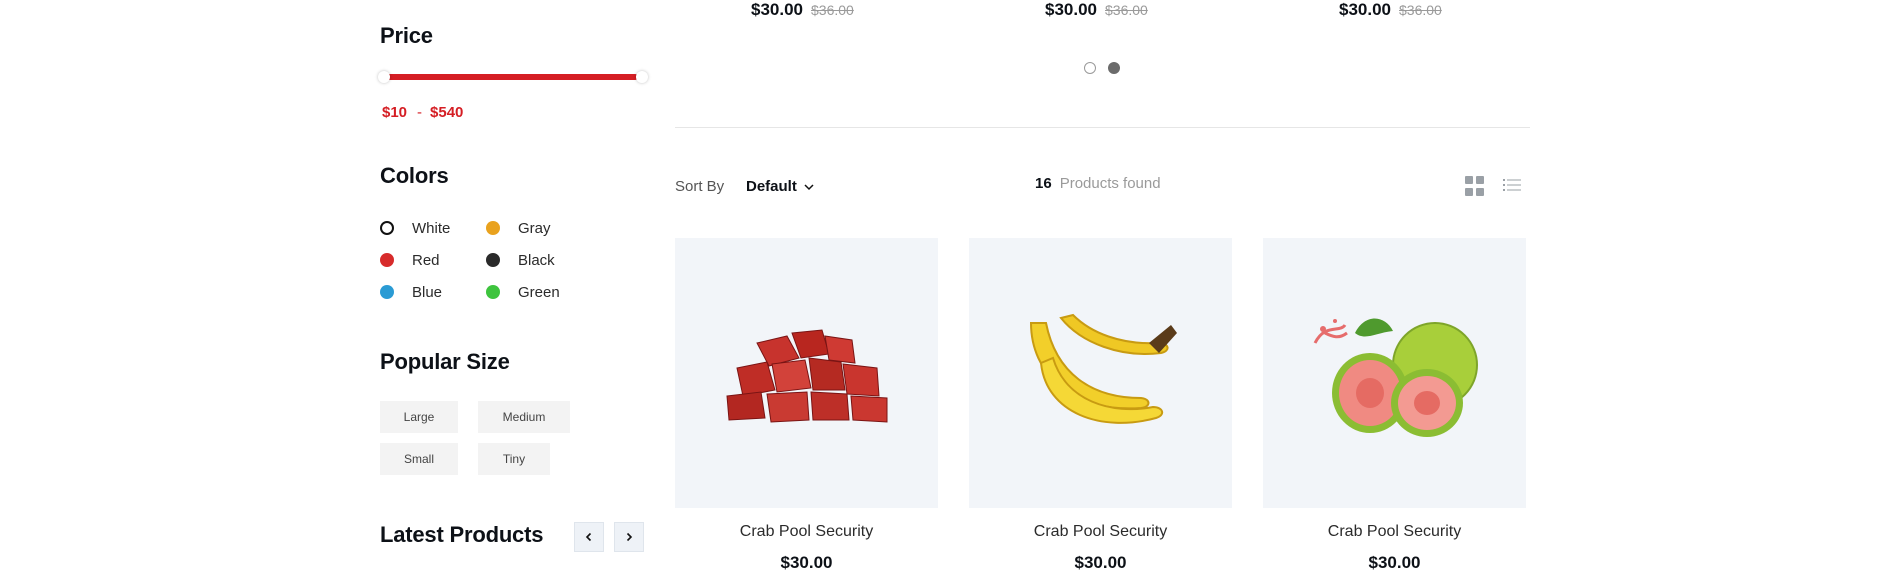  I want to click on latest-prev-button, so click(589, 537).